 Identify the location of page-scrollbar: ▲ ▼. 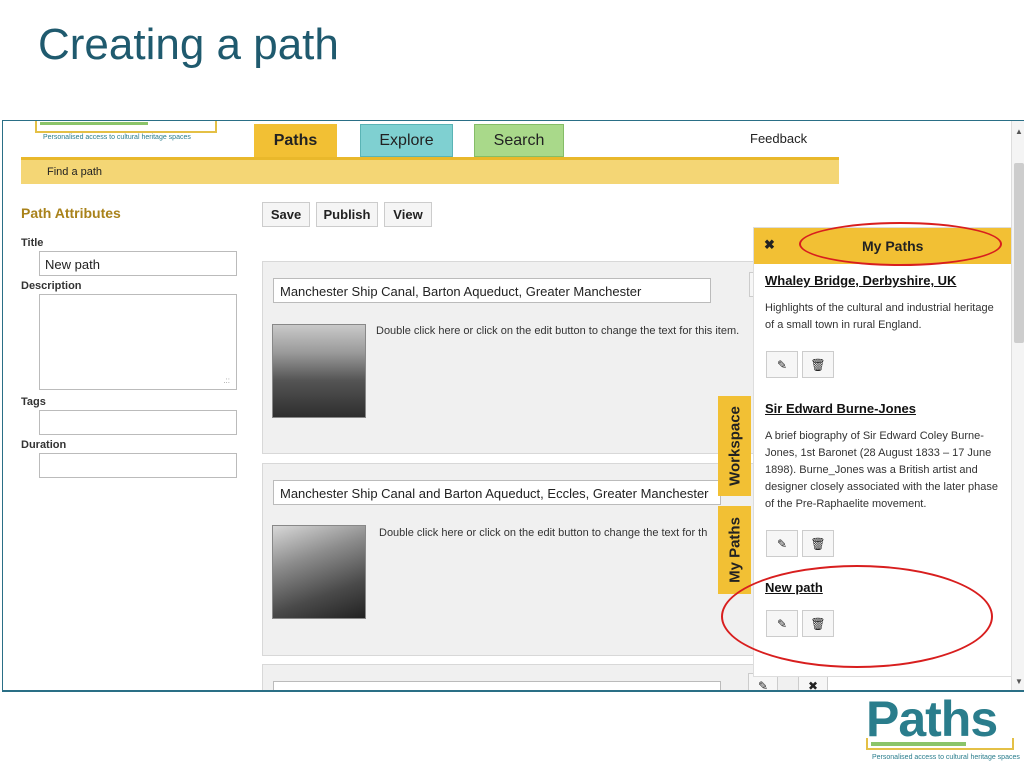
(1017, 405).